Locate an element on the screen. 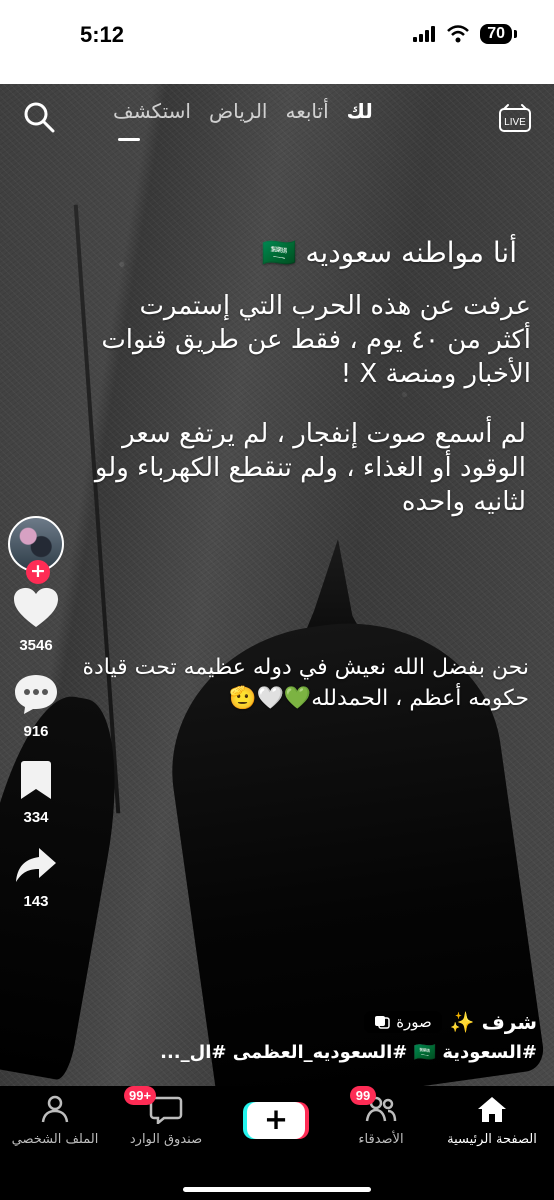  top-tabs: لك أتابعه الرياض استكشف is located at coordinates (243, 111).